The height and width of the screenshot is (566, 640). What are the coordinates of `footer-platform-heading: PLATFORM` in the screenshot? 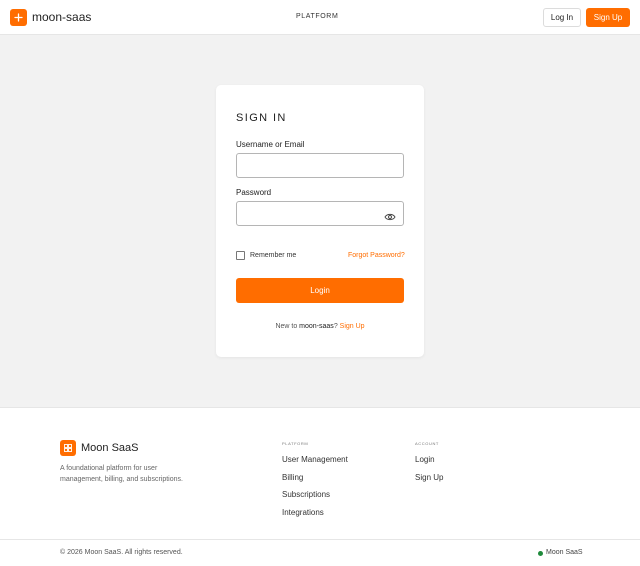 It's located at (295, 443).